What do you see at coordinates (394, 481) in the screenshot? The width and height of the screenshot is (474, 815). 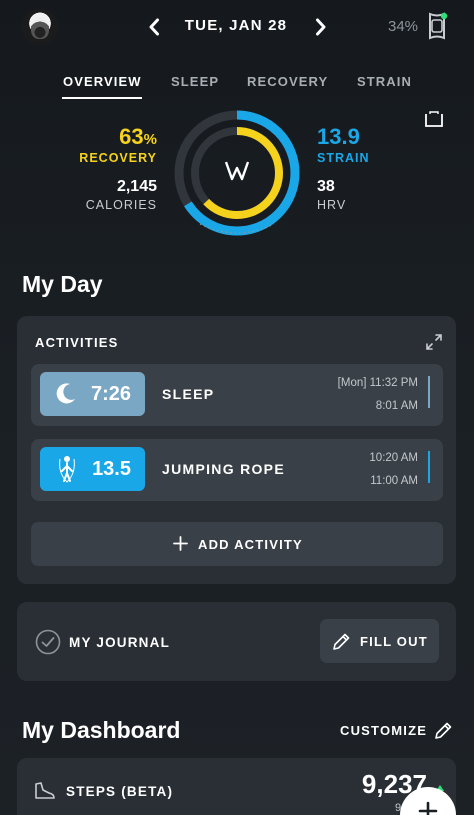 I see `activity-end-time: 11:00 AM` at bounding box center [394, 481].